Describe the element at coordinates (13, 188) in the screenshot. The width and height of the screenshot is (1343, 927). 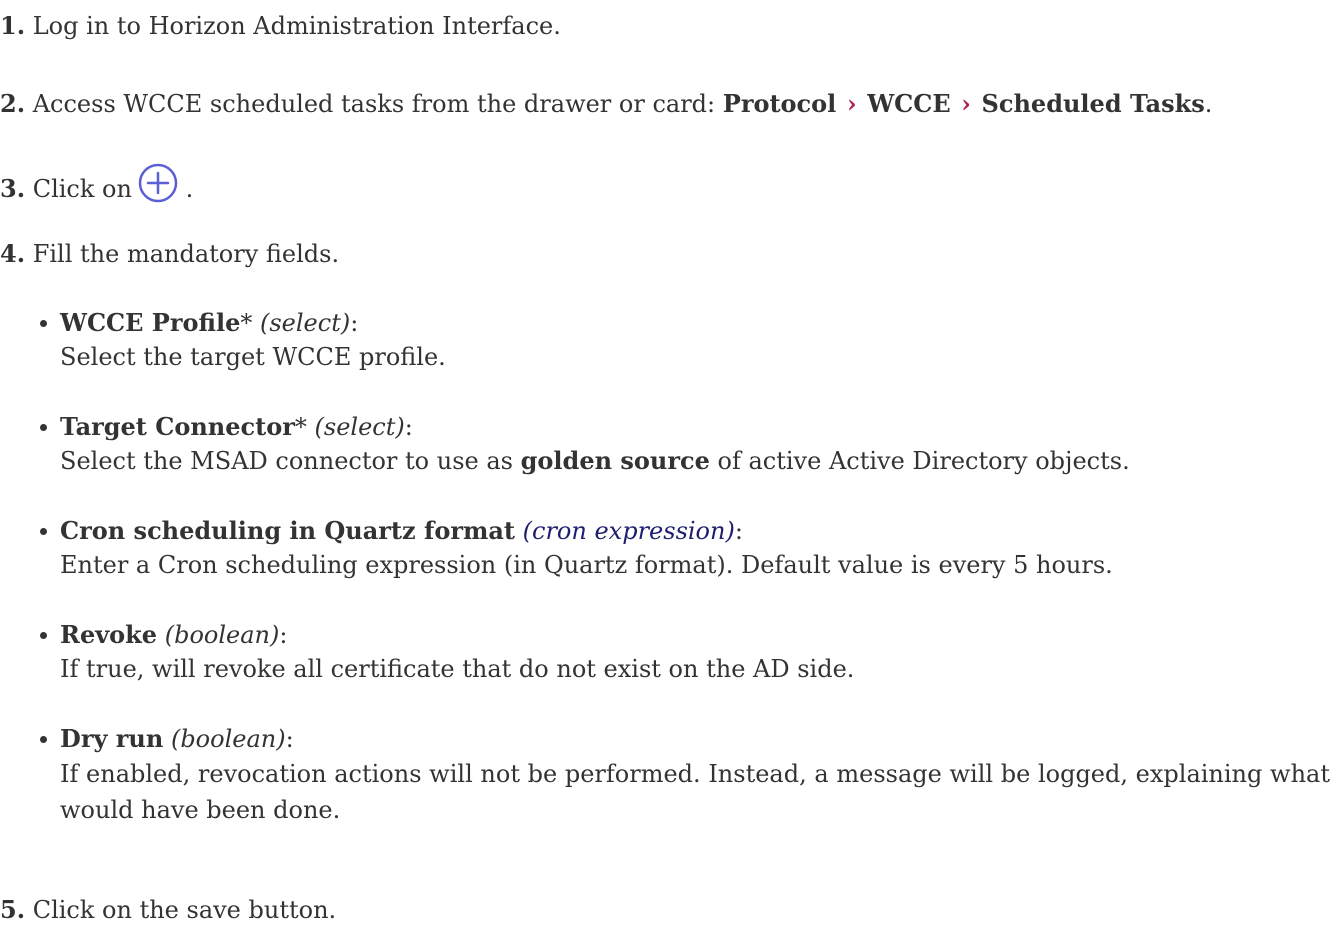
I see `step-number: 3.` at that location.